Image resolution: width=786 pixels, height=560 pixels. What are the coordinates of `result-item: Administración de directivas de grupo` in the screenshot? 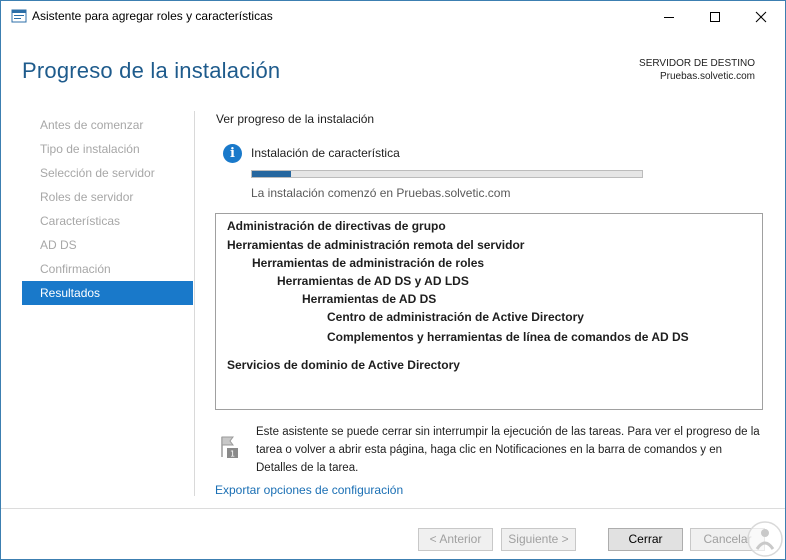 It's located at (336, 226).